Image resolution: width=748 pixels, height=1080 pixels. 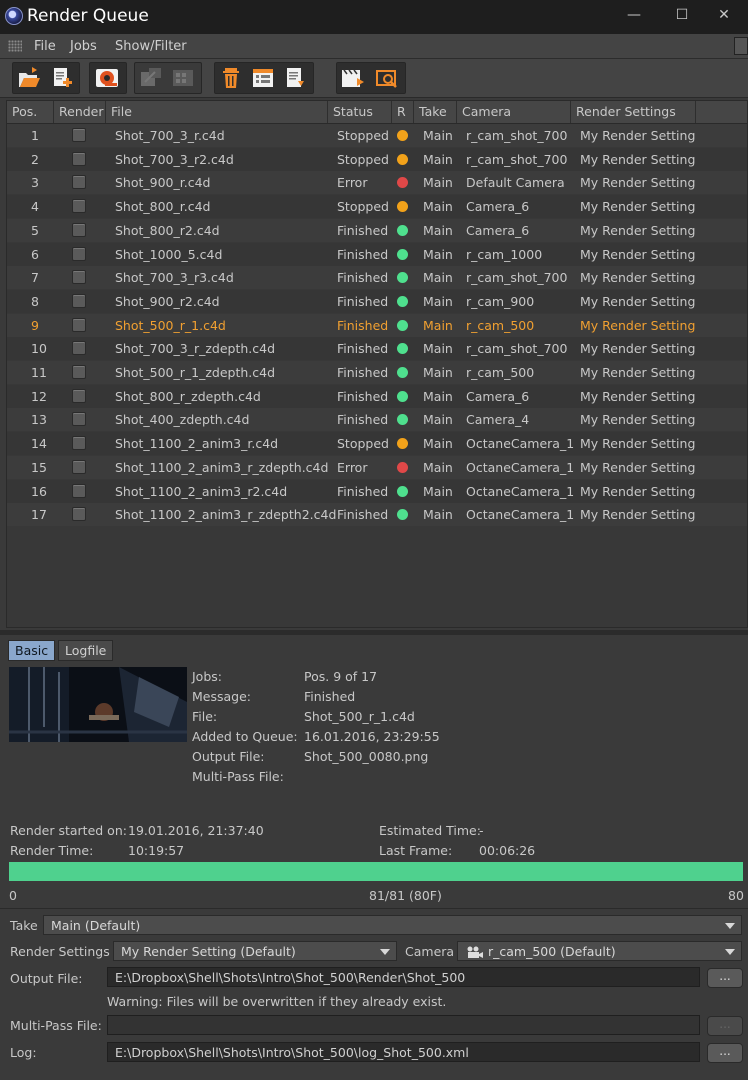 What do you see at coordinates (217, 112) in the screenshot?
I see `header-file: File` at bounding box center [217, 112].